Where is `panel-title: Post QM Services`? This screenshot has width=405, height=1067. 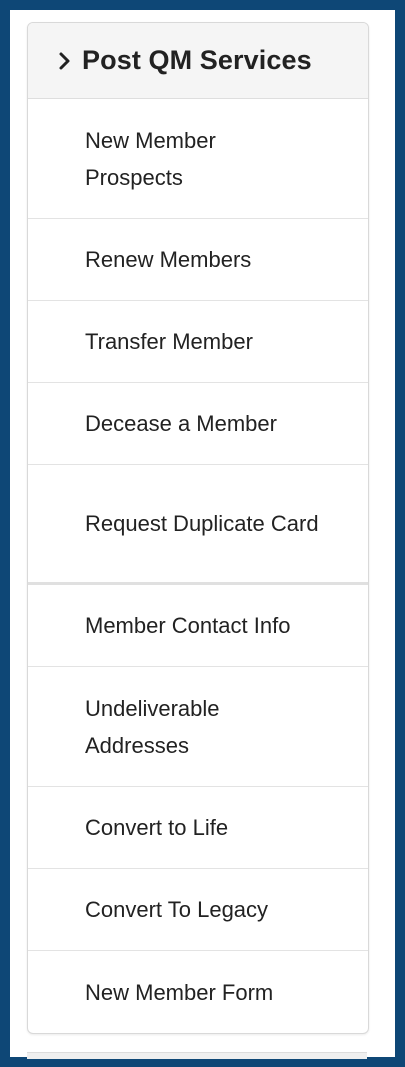
panel-title: Post QM Services is located at coordinates (197, 60).